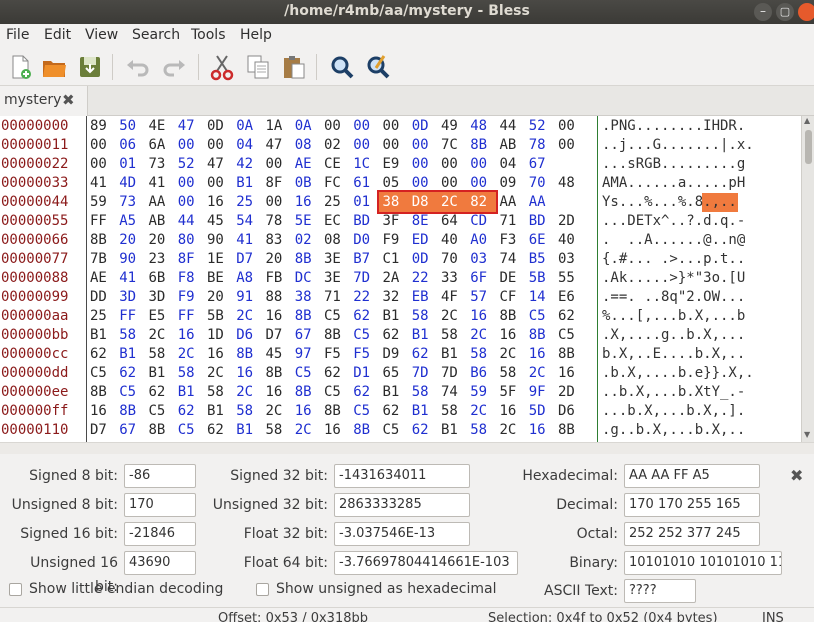 This screenshot has width=814, height=622. What do you see at coordinates (306, 164) in the screenshot?
I see `hex-byte: AE` at bounding box center [306, 164].